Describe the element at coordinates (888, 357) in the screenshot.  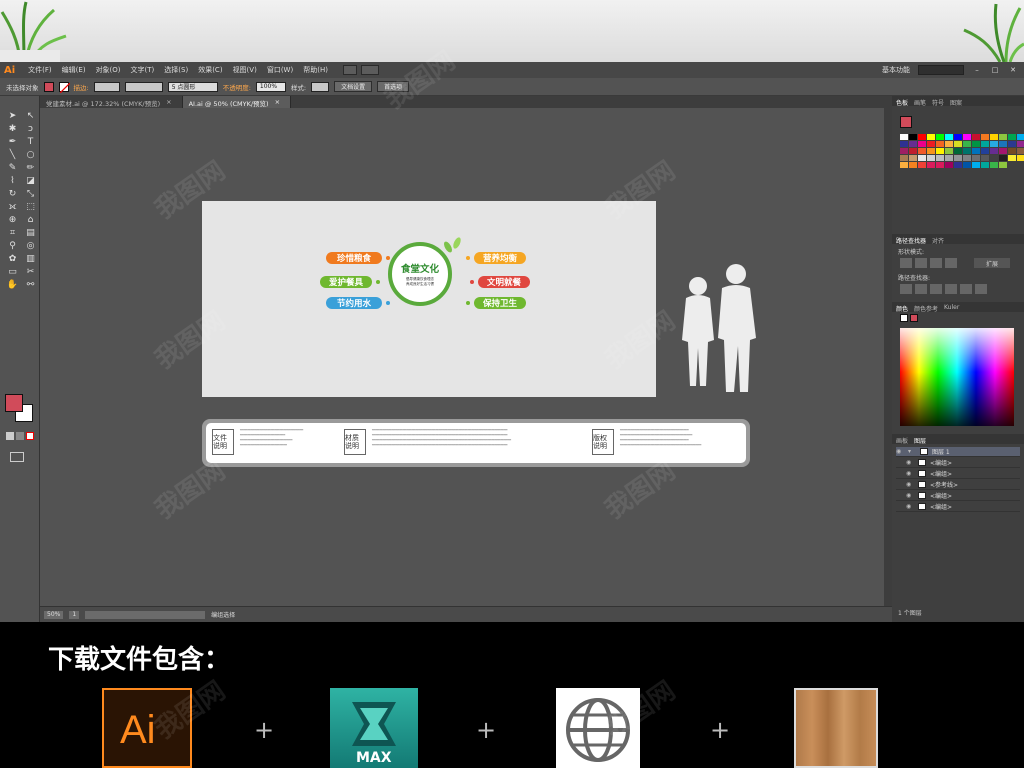
I see `vertical-scrollbar` at that location.